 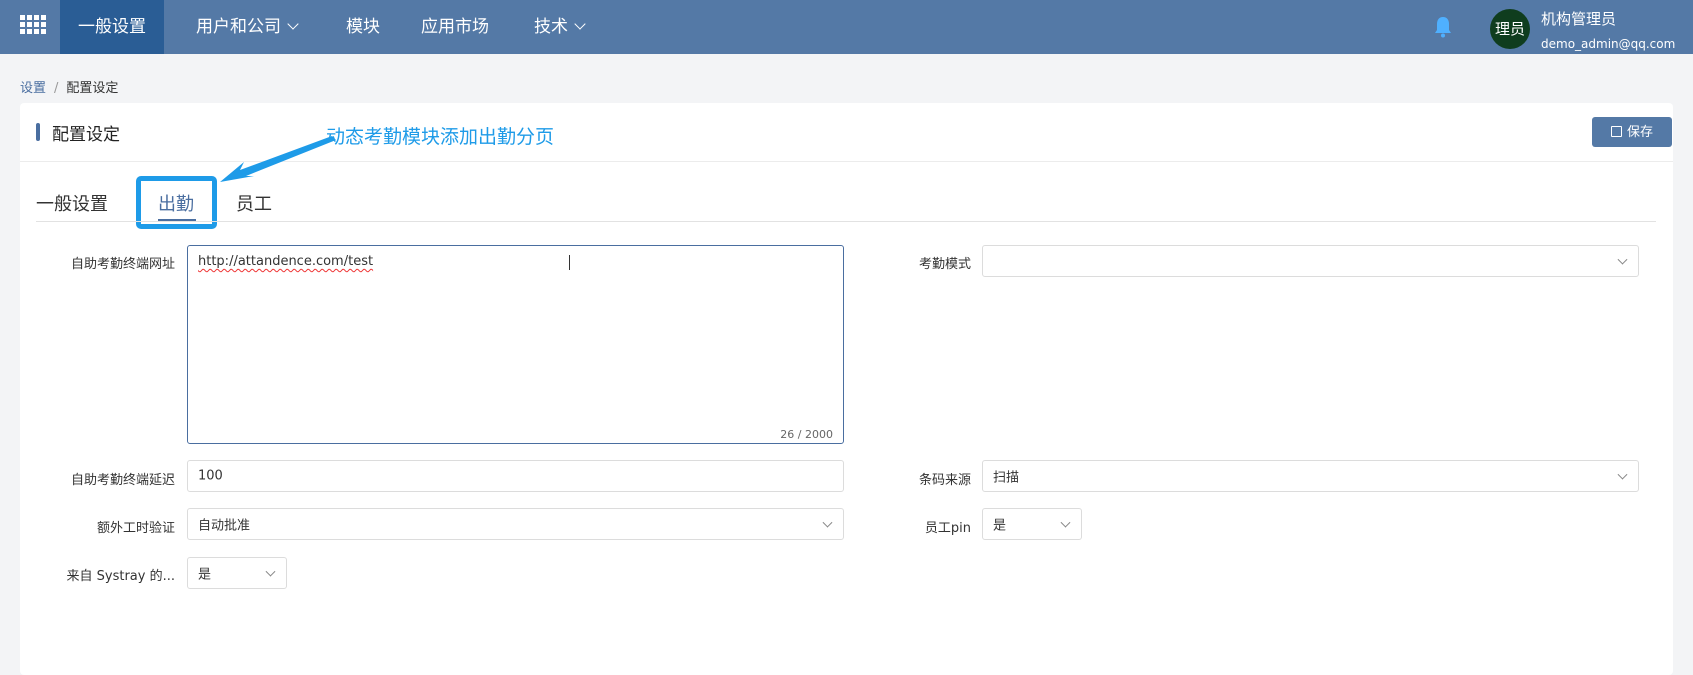 What do you see at coordinates (278, 159) in the screenshot?
I see `annotation-arrow-icon` at bounding box center [278, 159].